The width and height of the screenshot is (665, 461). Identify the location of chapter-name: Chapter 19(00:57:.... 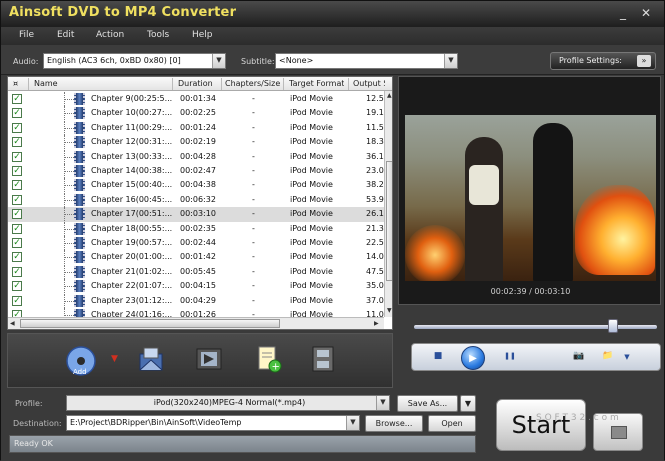
(132, 242).